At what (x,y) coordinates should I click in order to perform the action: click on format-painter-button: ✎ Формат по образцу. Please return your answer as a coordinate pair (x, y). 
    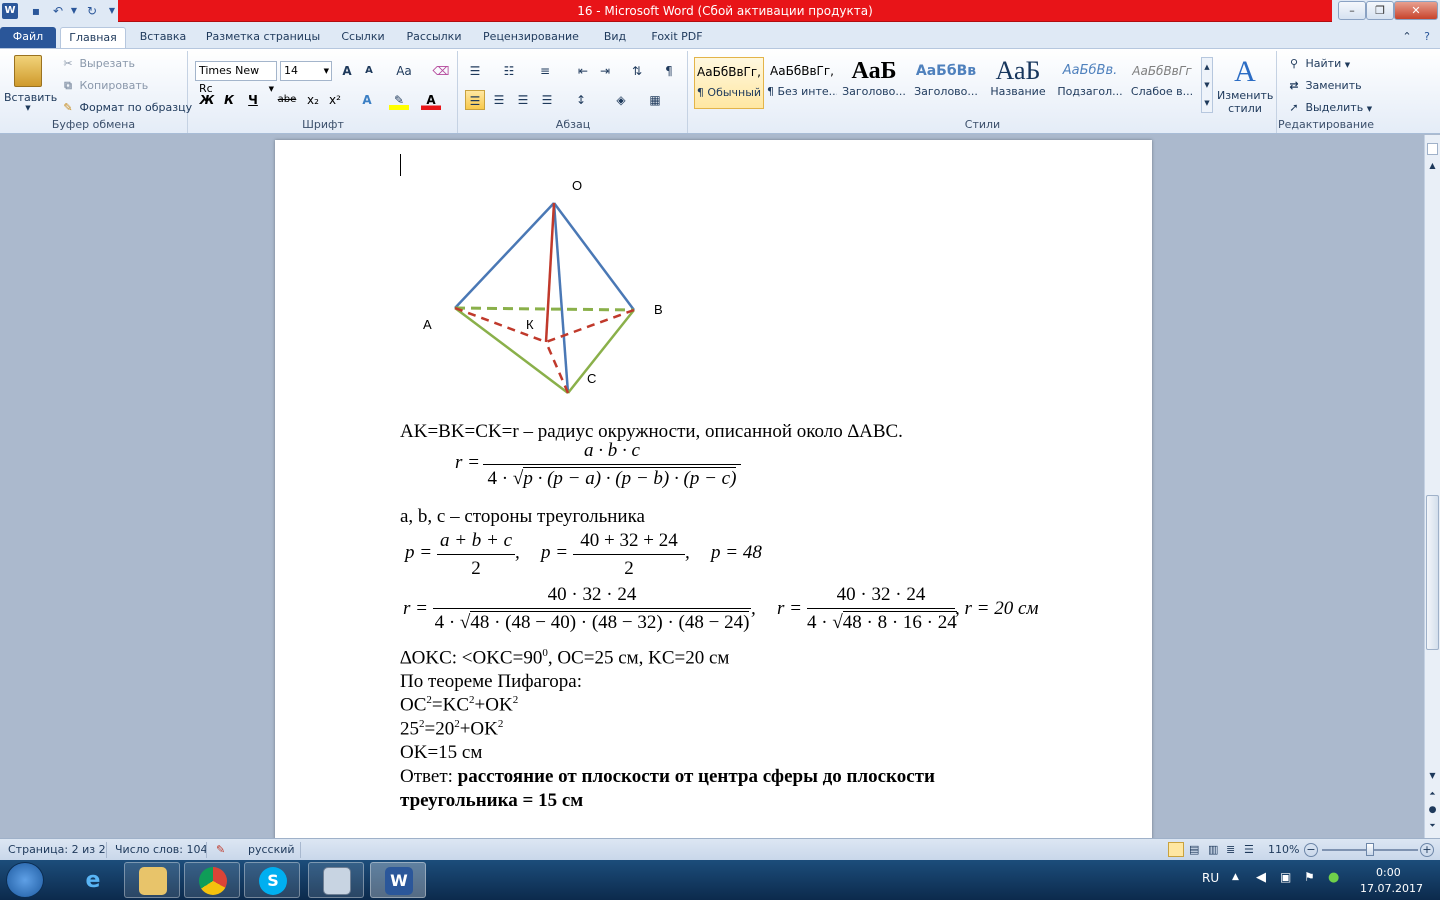
    Looking at the image, I should click on (126, 107).